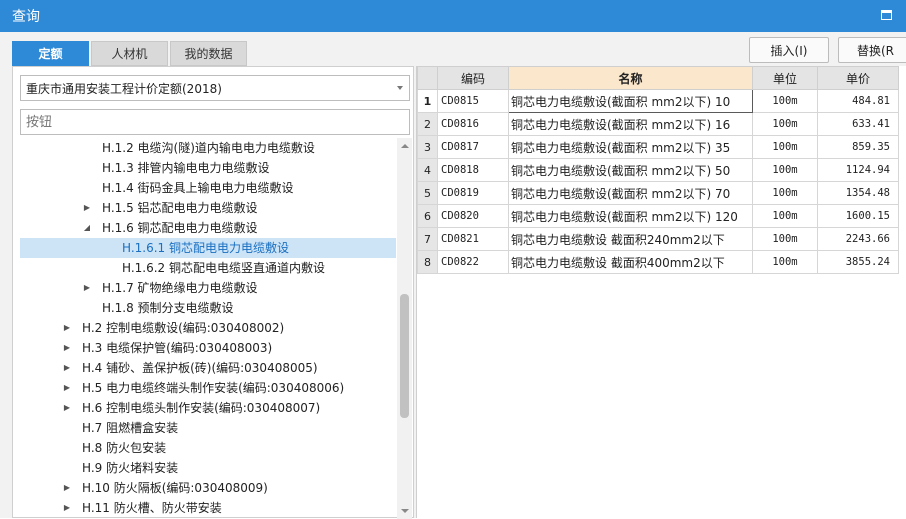 This screenshot has height=519, width=906. What do you see at coordinates (208, 168) in the screenshot?
I see `tree-node: H.1.3 排管内输电电力电缆敷设` at bounding box center [208, 168].